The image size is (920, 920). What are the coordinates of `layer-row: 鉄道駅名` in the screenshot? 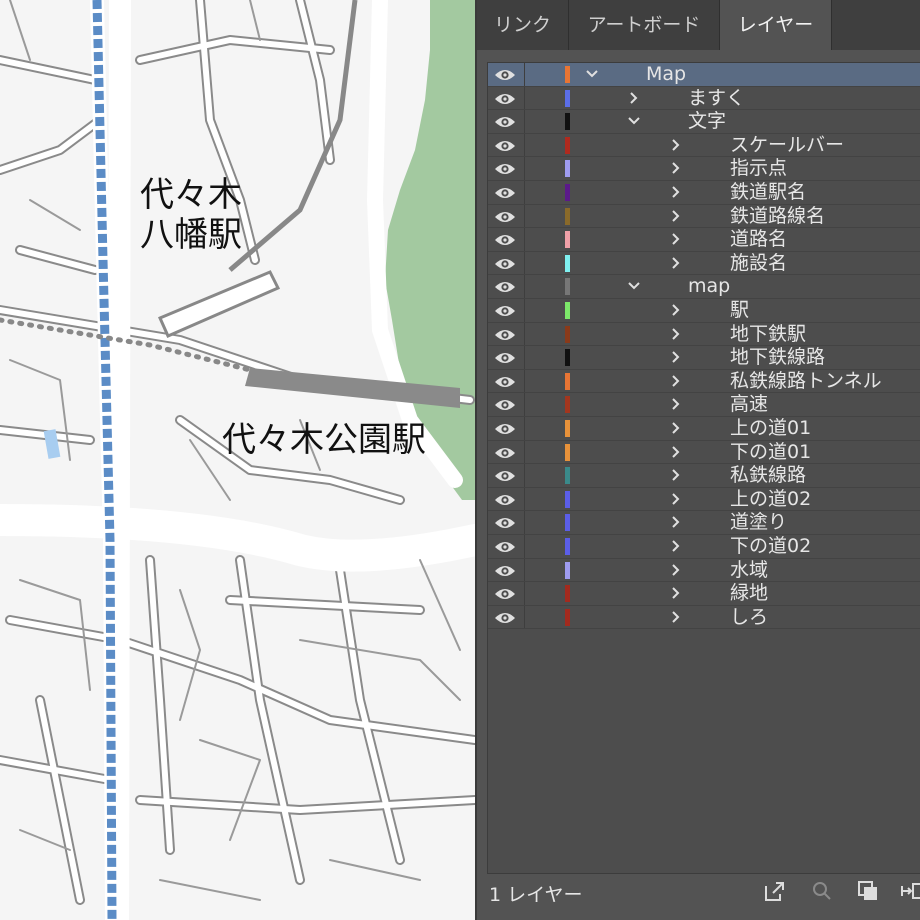 It's located at (704, 193).